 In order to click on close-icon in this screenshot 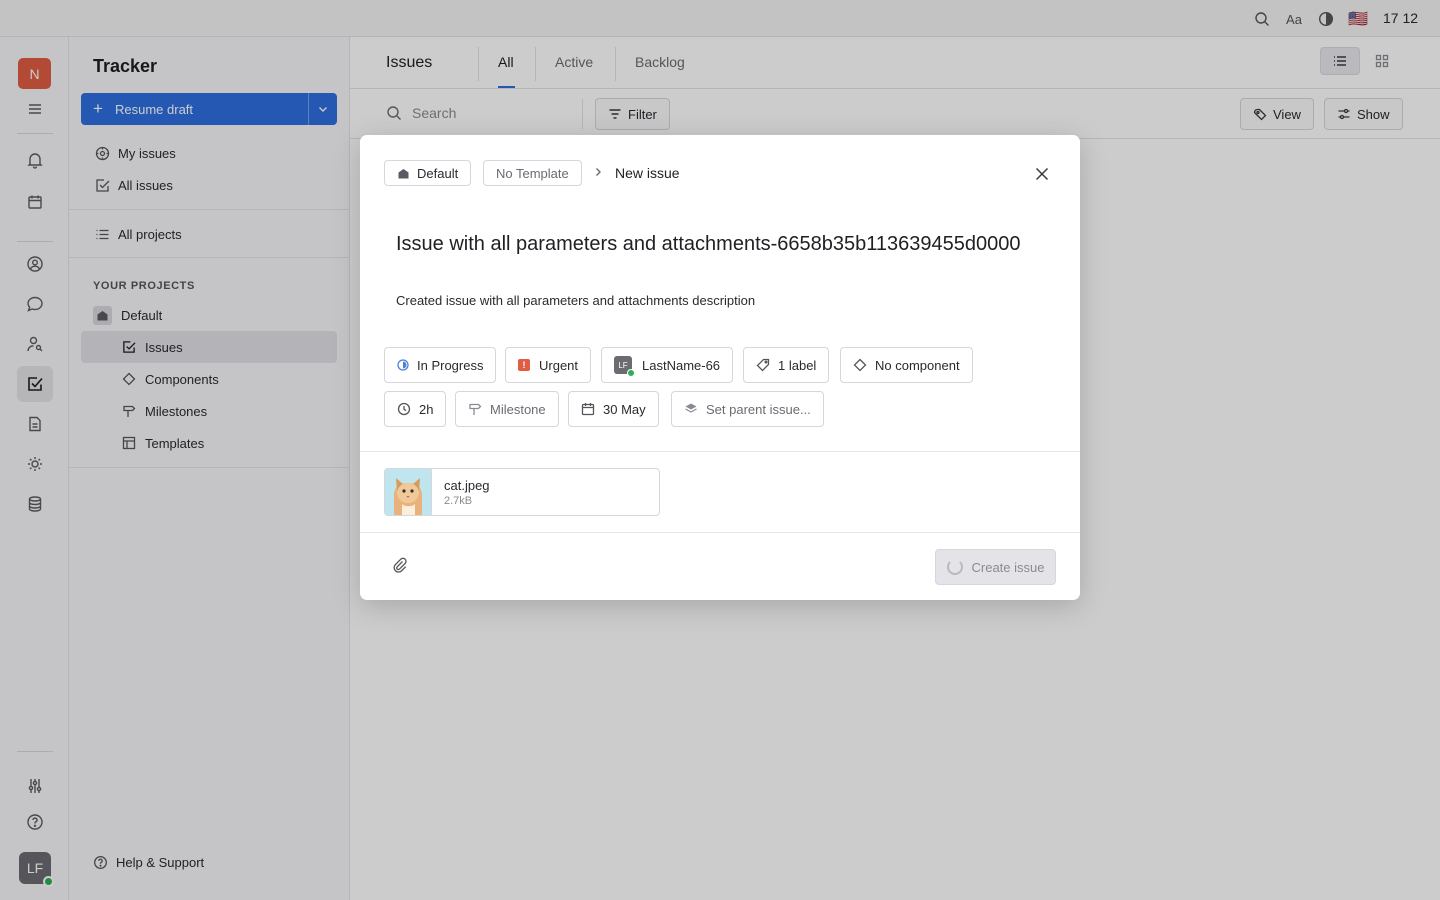, I will do `click(1042, 174)`.